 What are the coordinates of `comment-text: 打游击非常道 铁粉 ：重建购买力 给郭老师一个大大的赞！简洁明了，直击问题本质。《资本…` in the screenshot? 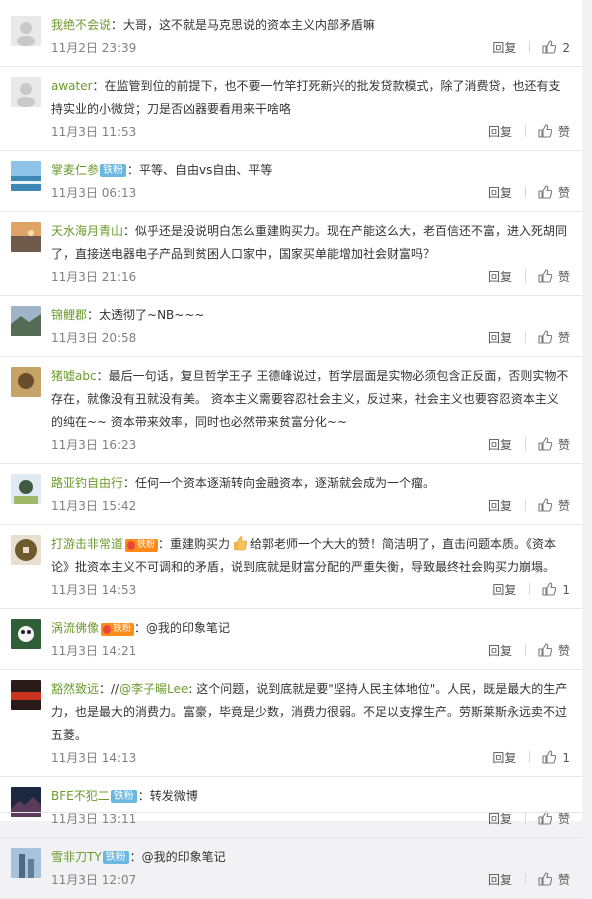 It's located at (310, 556).